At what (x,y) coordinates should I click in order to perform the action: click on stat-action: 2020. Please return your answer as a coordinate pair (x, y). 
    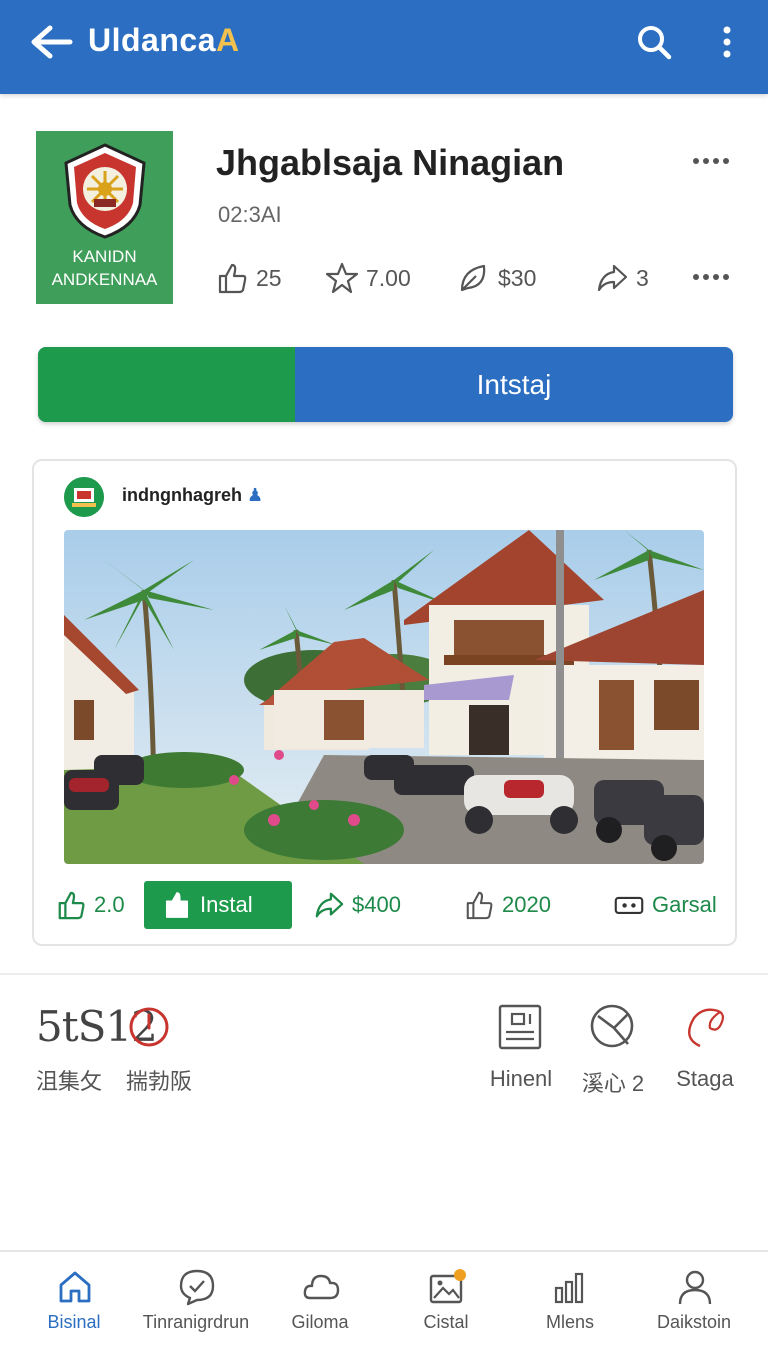
    Looking at the image, I should click on (507, 905).